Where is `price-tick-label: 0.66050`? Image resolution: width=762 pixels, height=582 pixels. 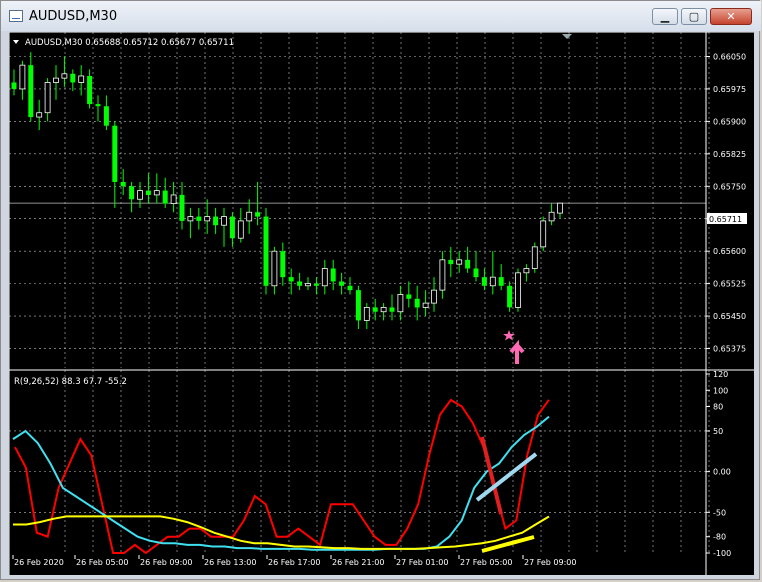 price-tick-label: 0.66050 is located at coordinates (729, 56).